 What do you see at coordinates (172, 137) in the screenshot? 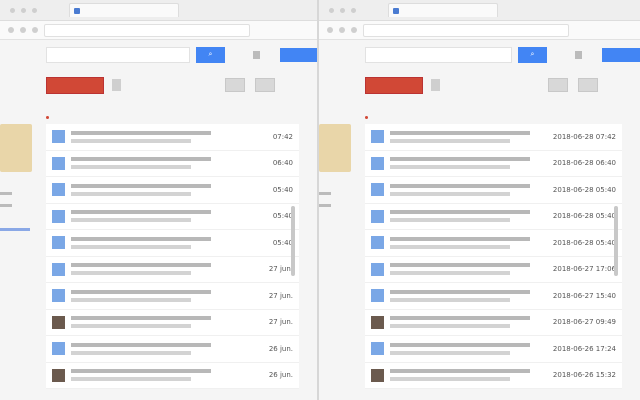
I see `message-row: 07:42` at bounding box center [172, 137].